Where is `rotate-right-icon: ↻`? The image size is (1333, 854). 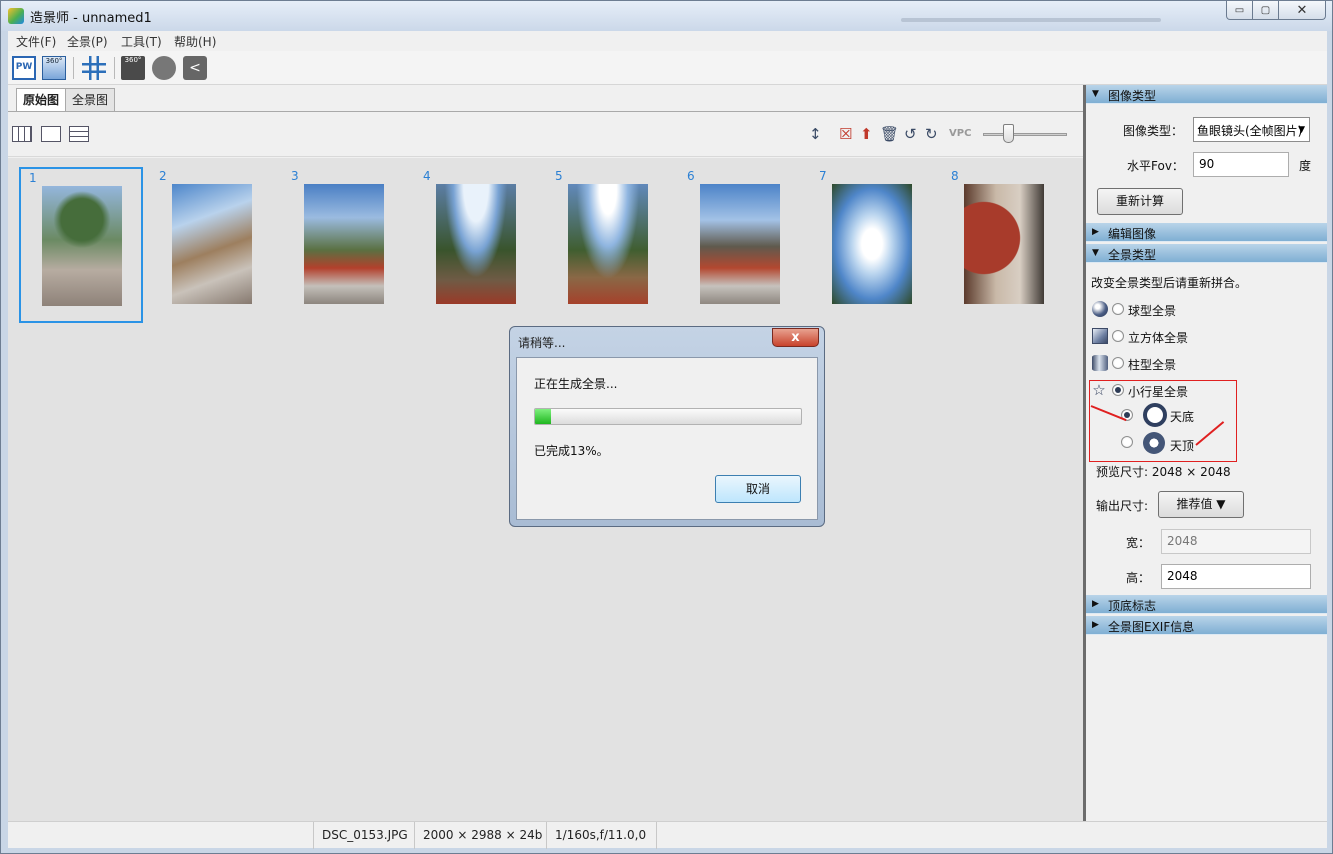
rotate-right-icon: ↻ is located at coordinates (931, 134).